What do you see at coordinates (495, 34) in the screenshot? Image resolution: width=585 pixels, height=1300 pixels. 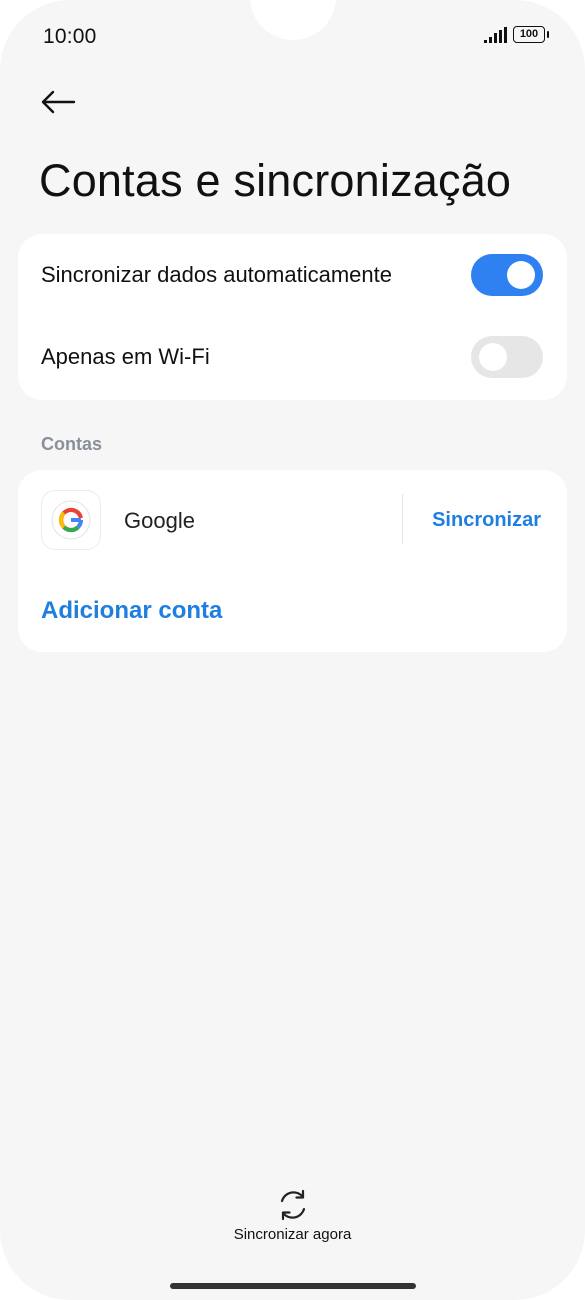 I see `cellular-signal-icon` at bounding box center [495, 34].